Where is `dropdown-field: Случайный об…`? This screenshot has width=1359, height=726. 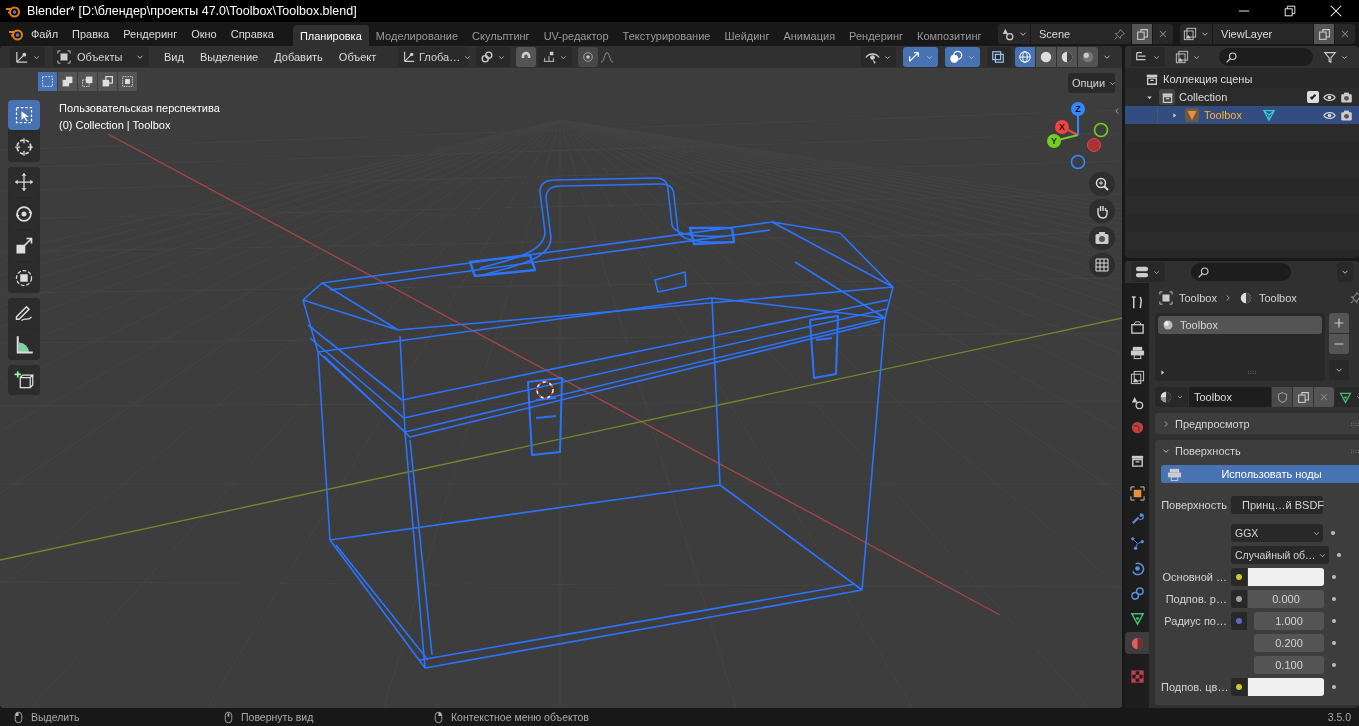 dropdown-field: Случайный об… is located at coordinates (1280, 555).